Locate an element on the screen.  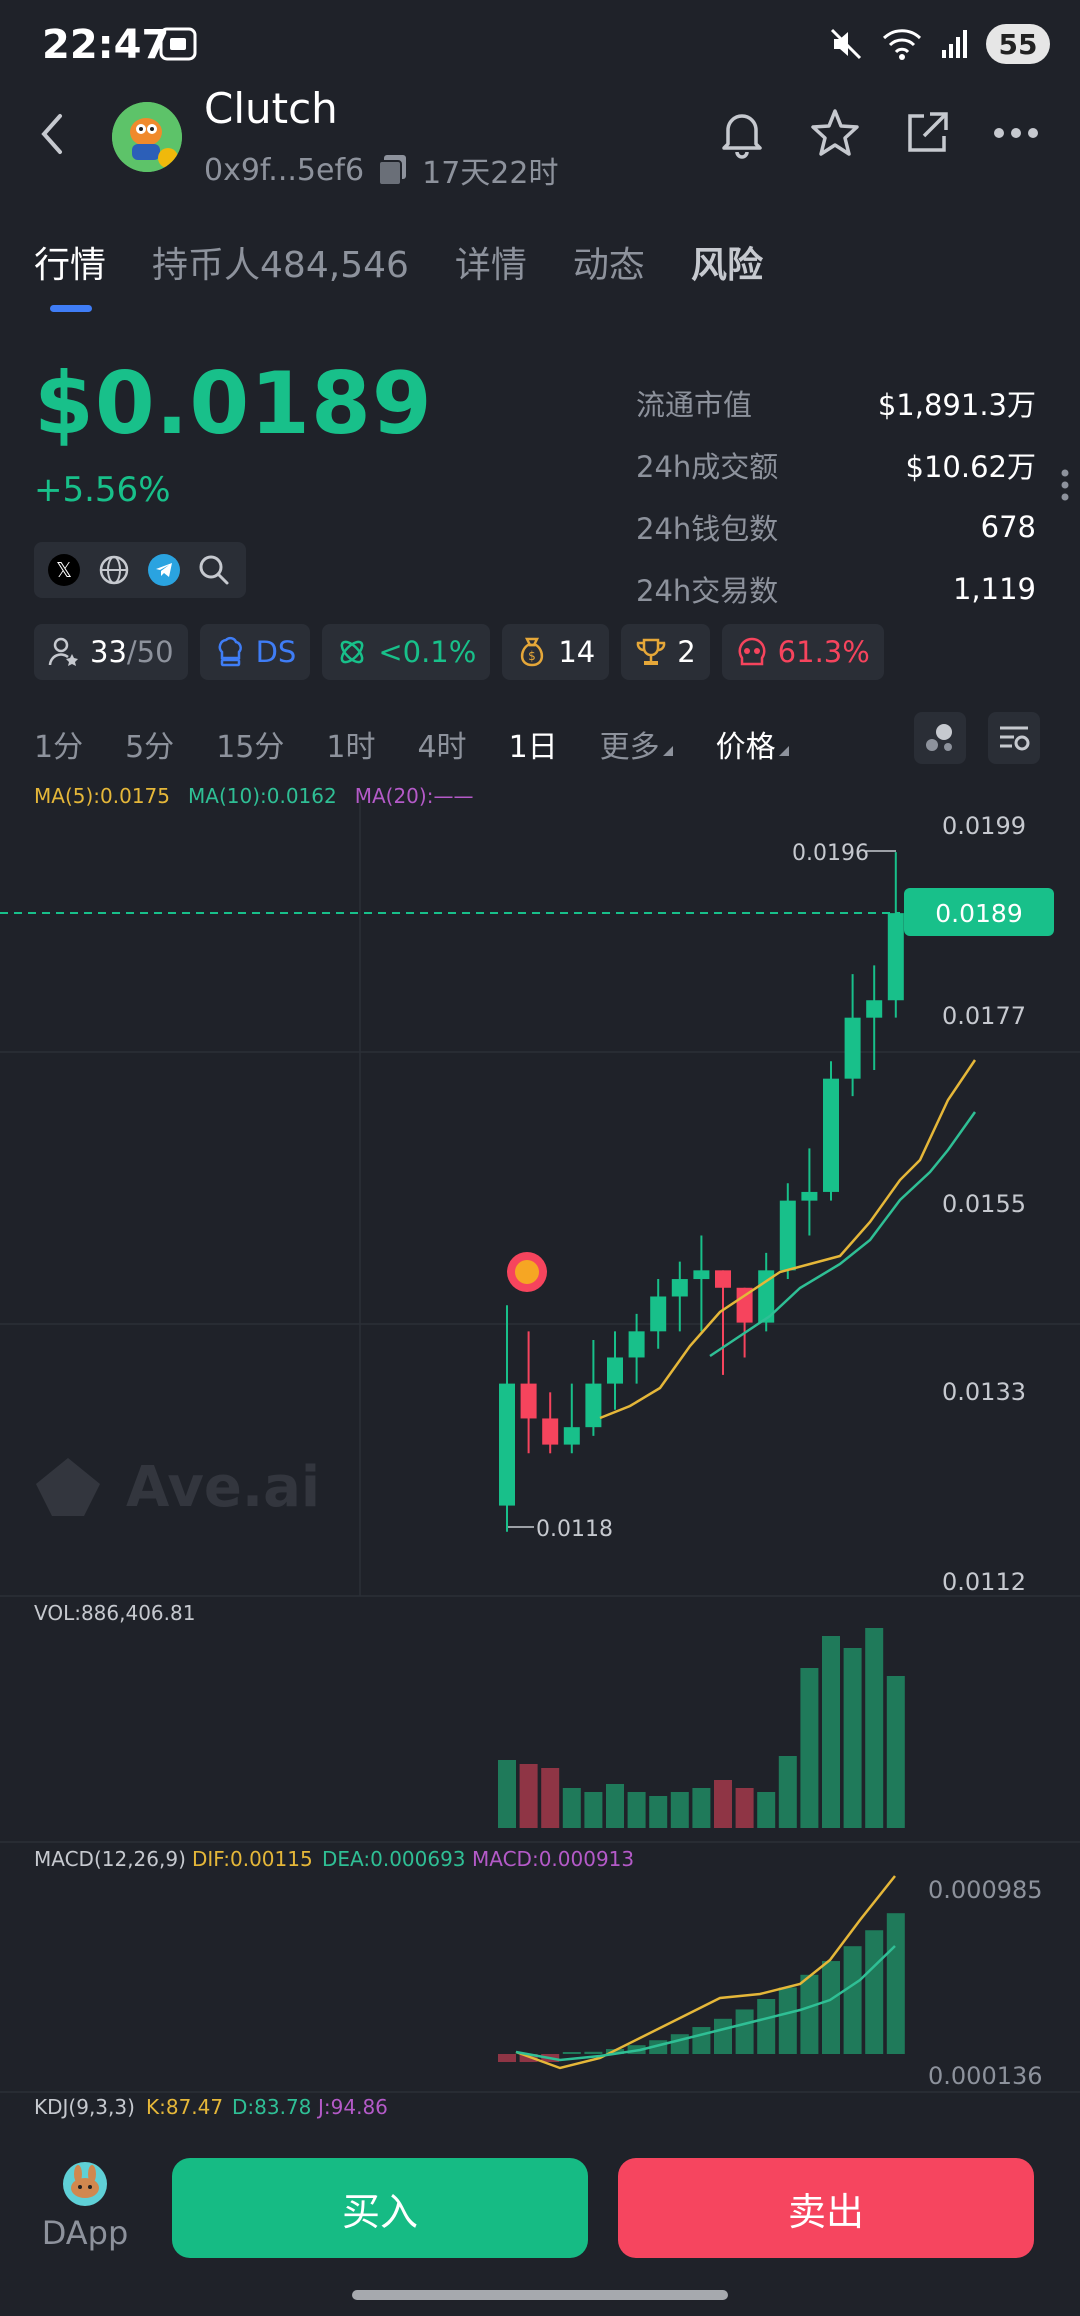
side-more-icon is located at coordinates (1065, 487).